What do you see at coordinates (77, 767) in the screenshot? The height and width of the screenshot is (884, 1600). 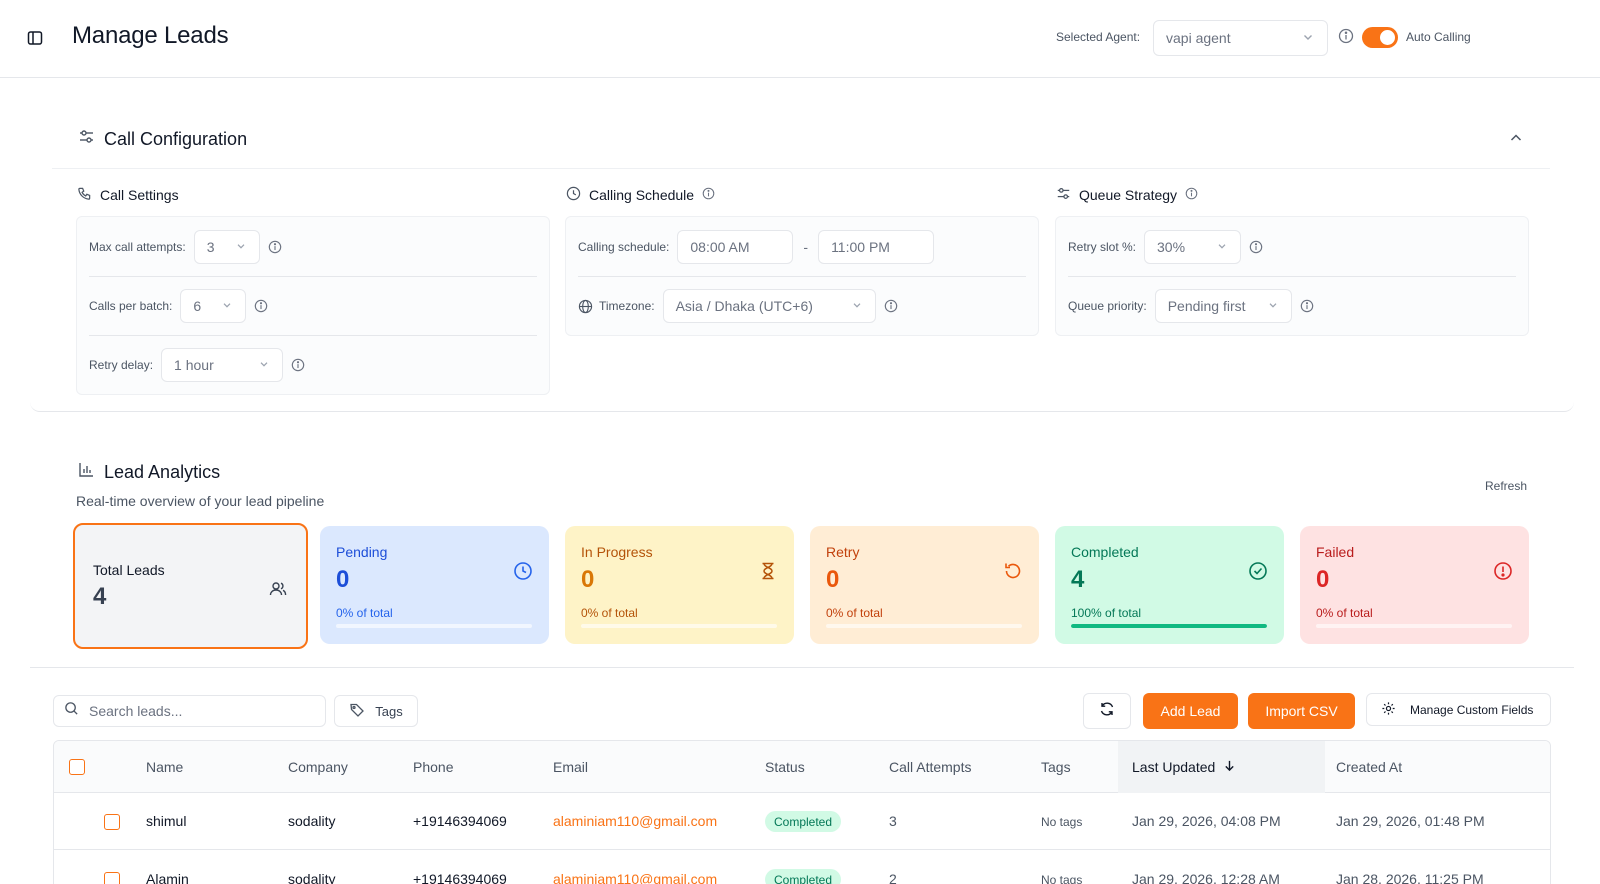 I see `select-all-checkbox` at bounding box center [77, 767].